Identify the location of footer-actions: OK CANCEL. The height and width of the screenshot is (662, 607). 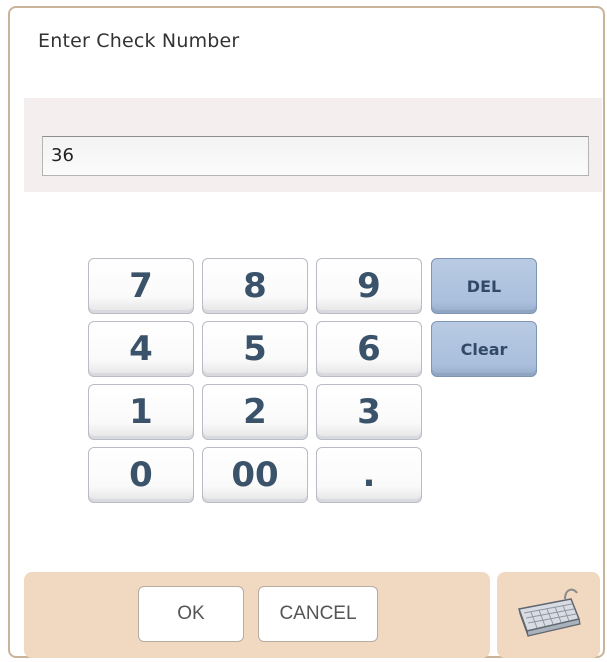
(257, 615).